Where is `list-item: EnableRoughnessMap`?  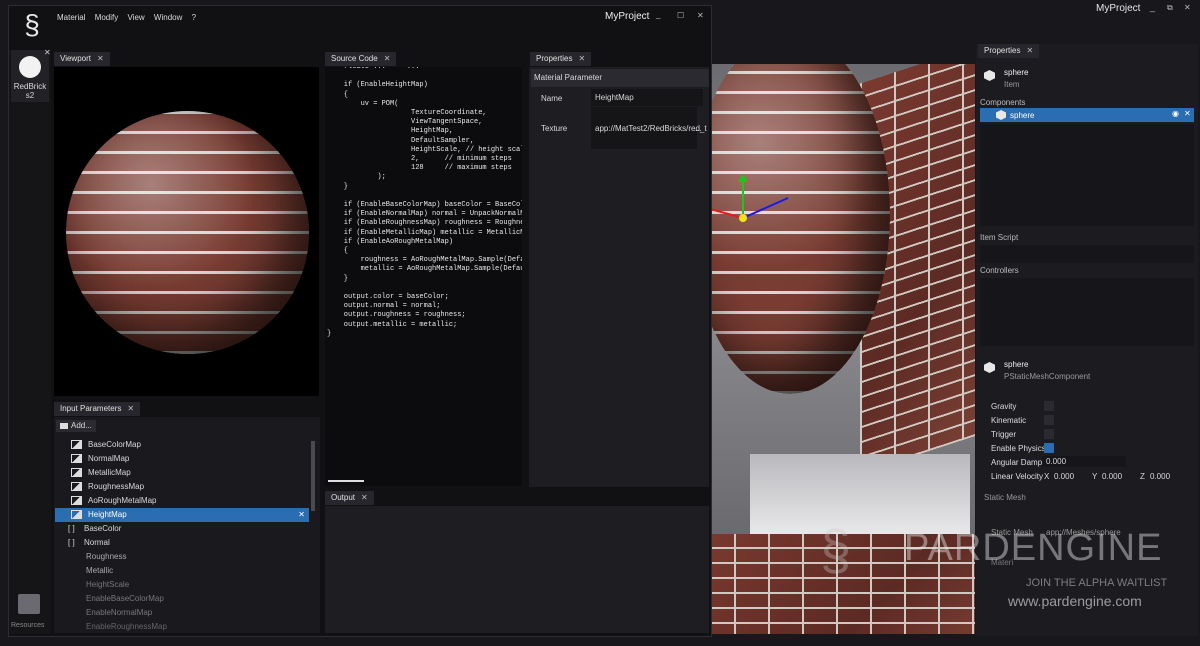 list-item: EnableRoughnessMap is located at coordinates (182, 627).